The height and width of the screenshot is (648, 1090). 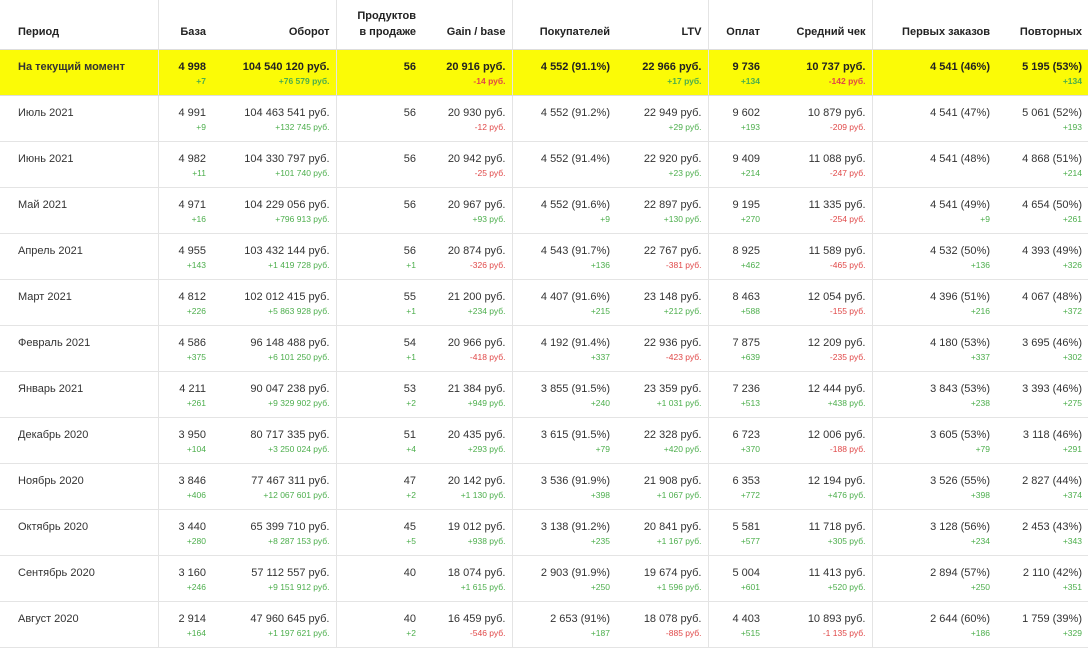 I want to click on period-cell: Сентябрь 2020, so click(x=79, y=578).